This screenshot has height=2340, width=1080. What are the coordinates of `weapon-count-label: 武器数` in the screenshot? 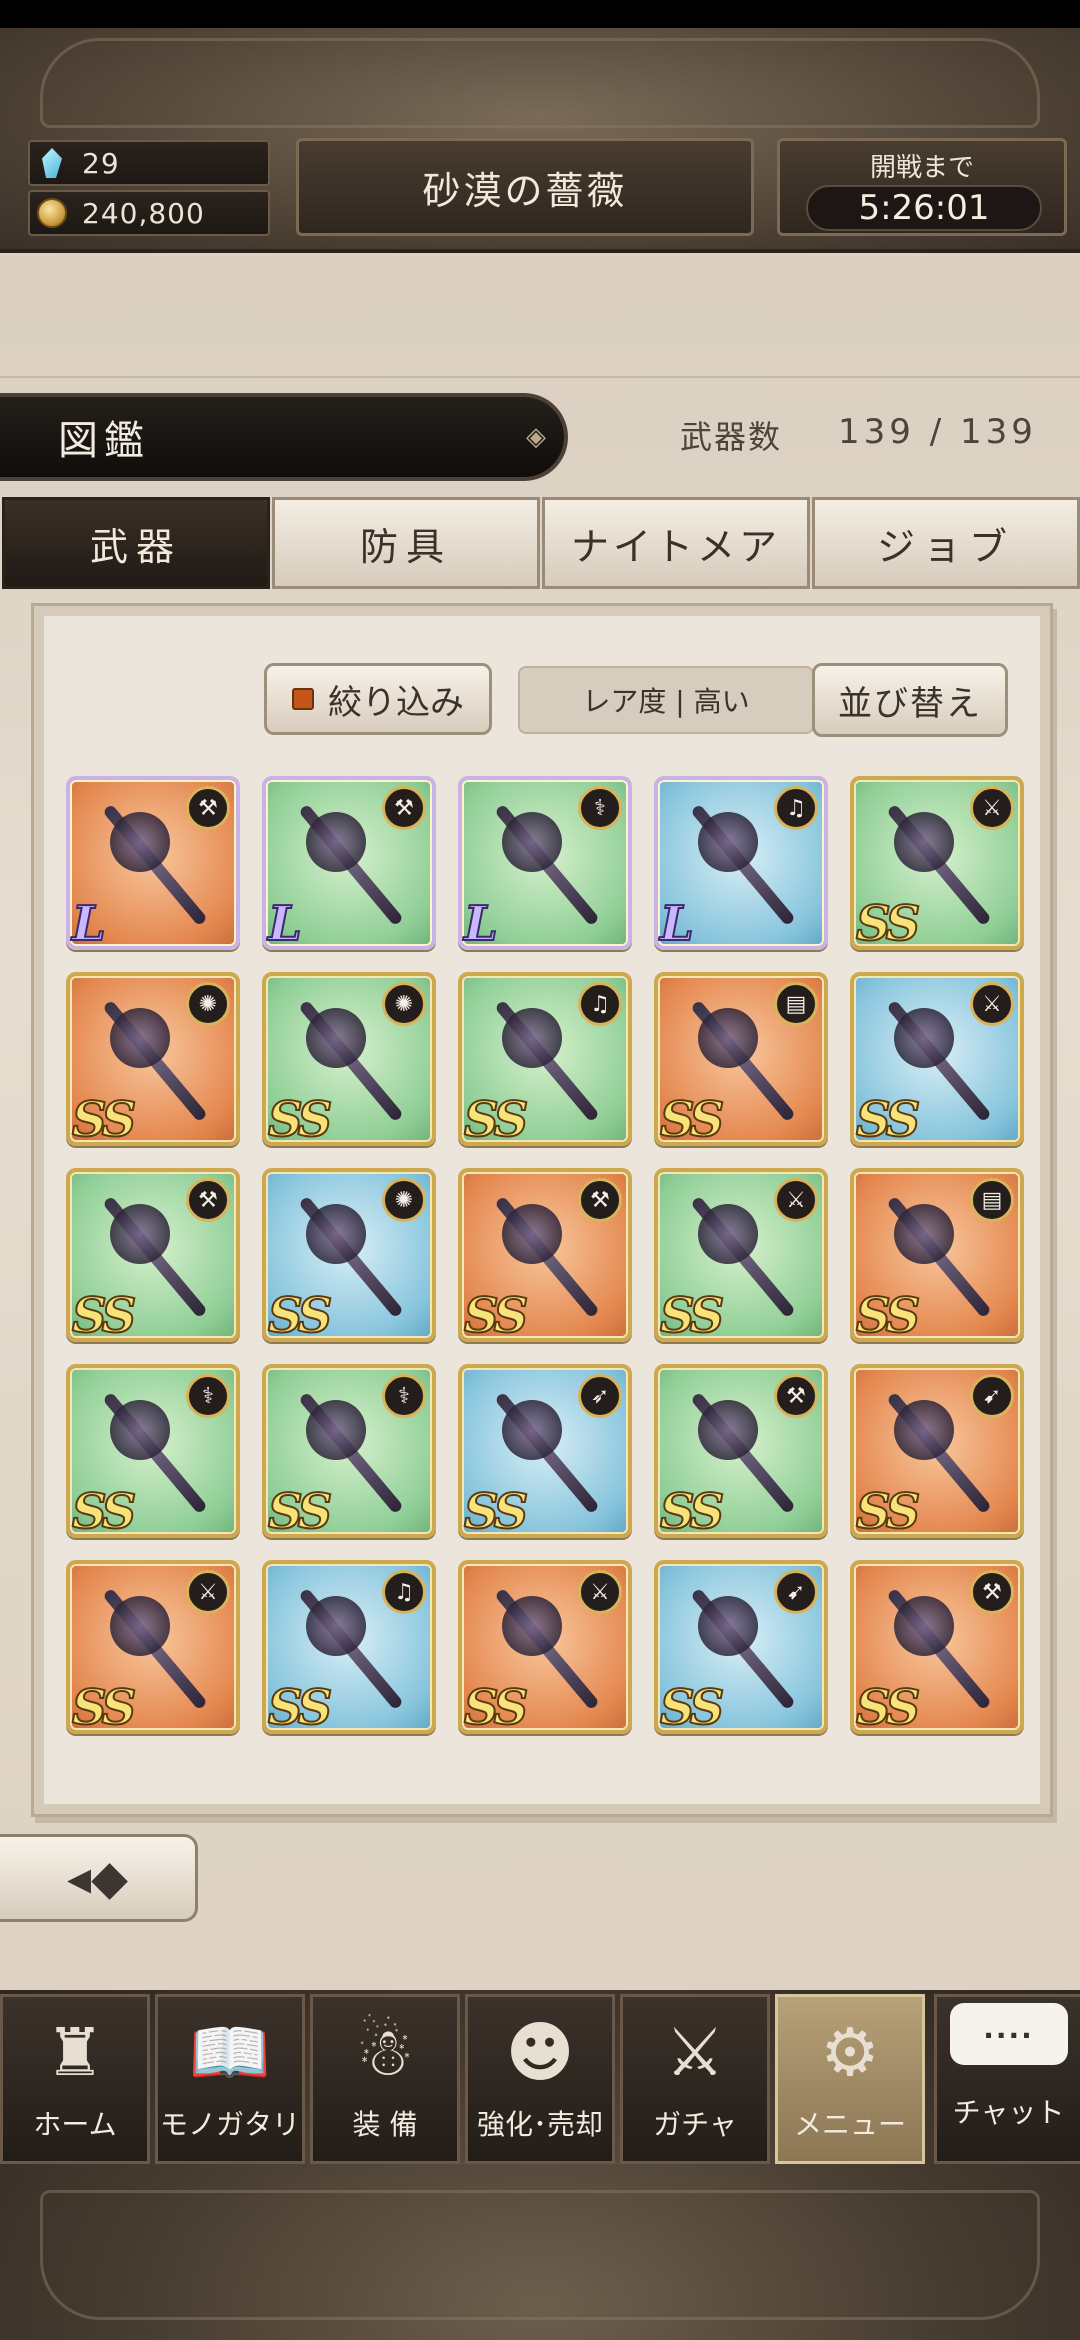 It's located at (731, 437).